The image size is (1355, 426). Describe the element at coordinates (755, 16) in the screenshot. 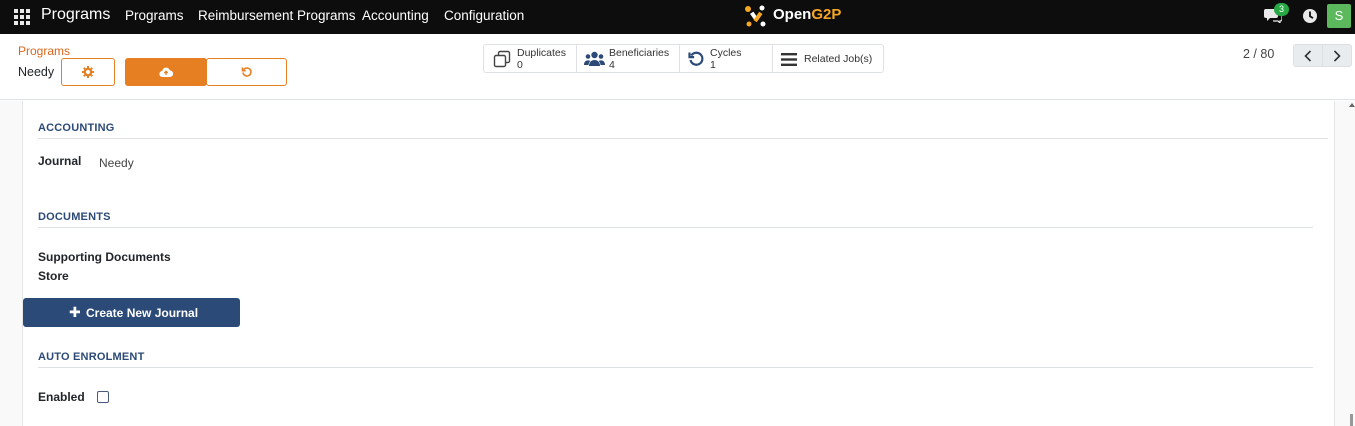

I see `openg2p-logo-mark-icon` at that location.